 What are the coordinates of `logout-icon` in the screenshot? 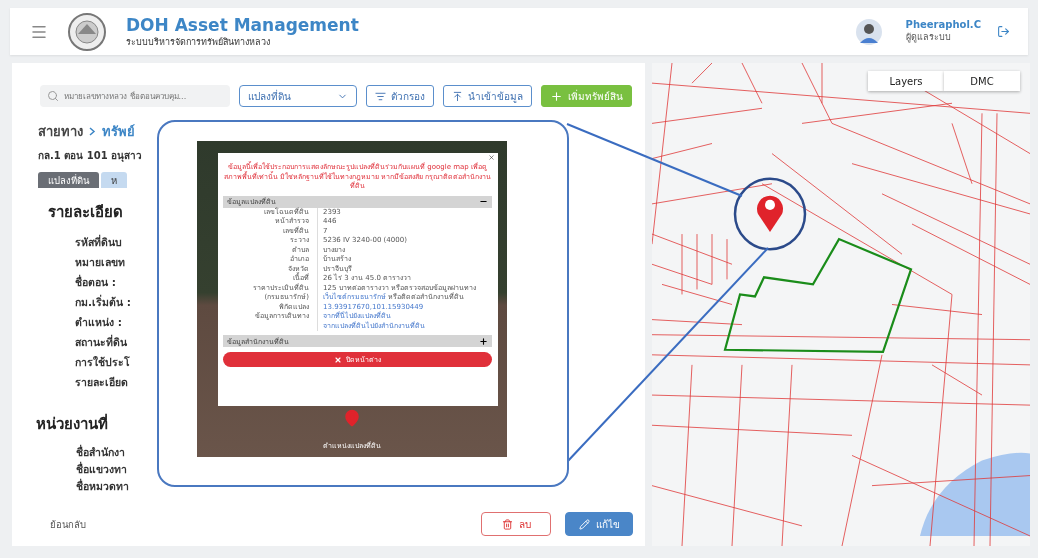 It's located at (1003, 31).